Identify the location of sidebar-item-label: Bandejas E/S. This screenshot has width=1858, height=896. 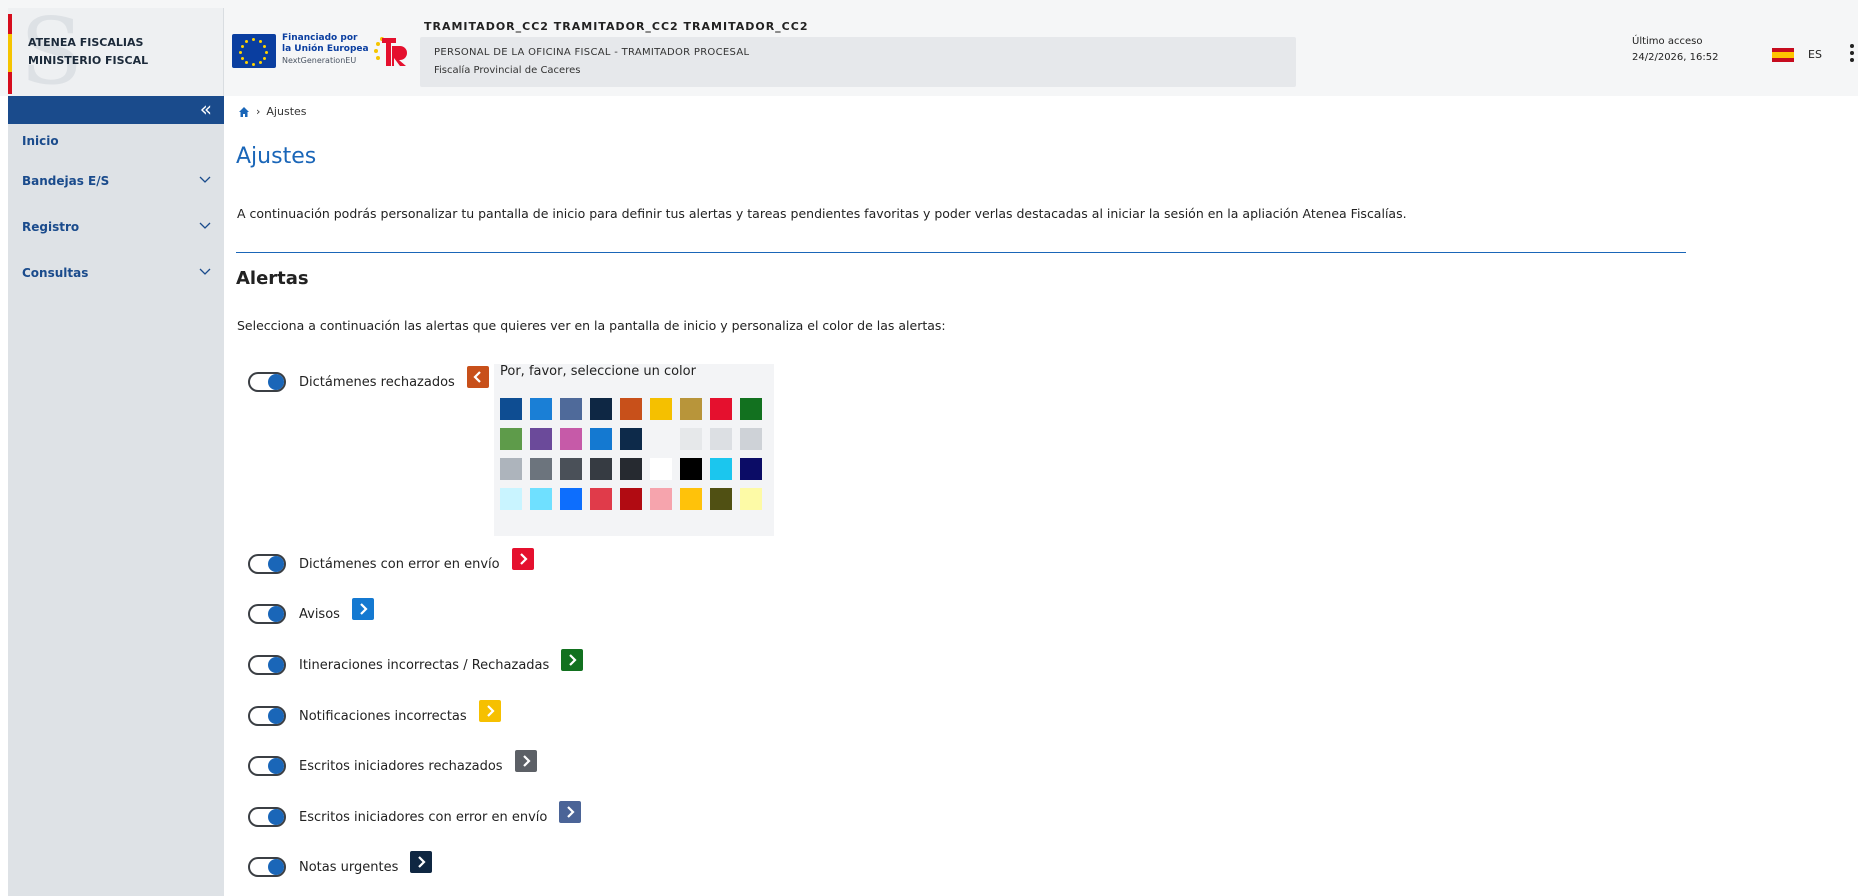
(66, 181).